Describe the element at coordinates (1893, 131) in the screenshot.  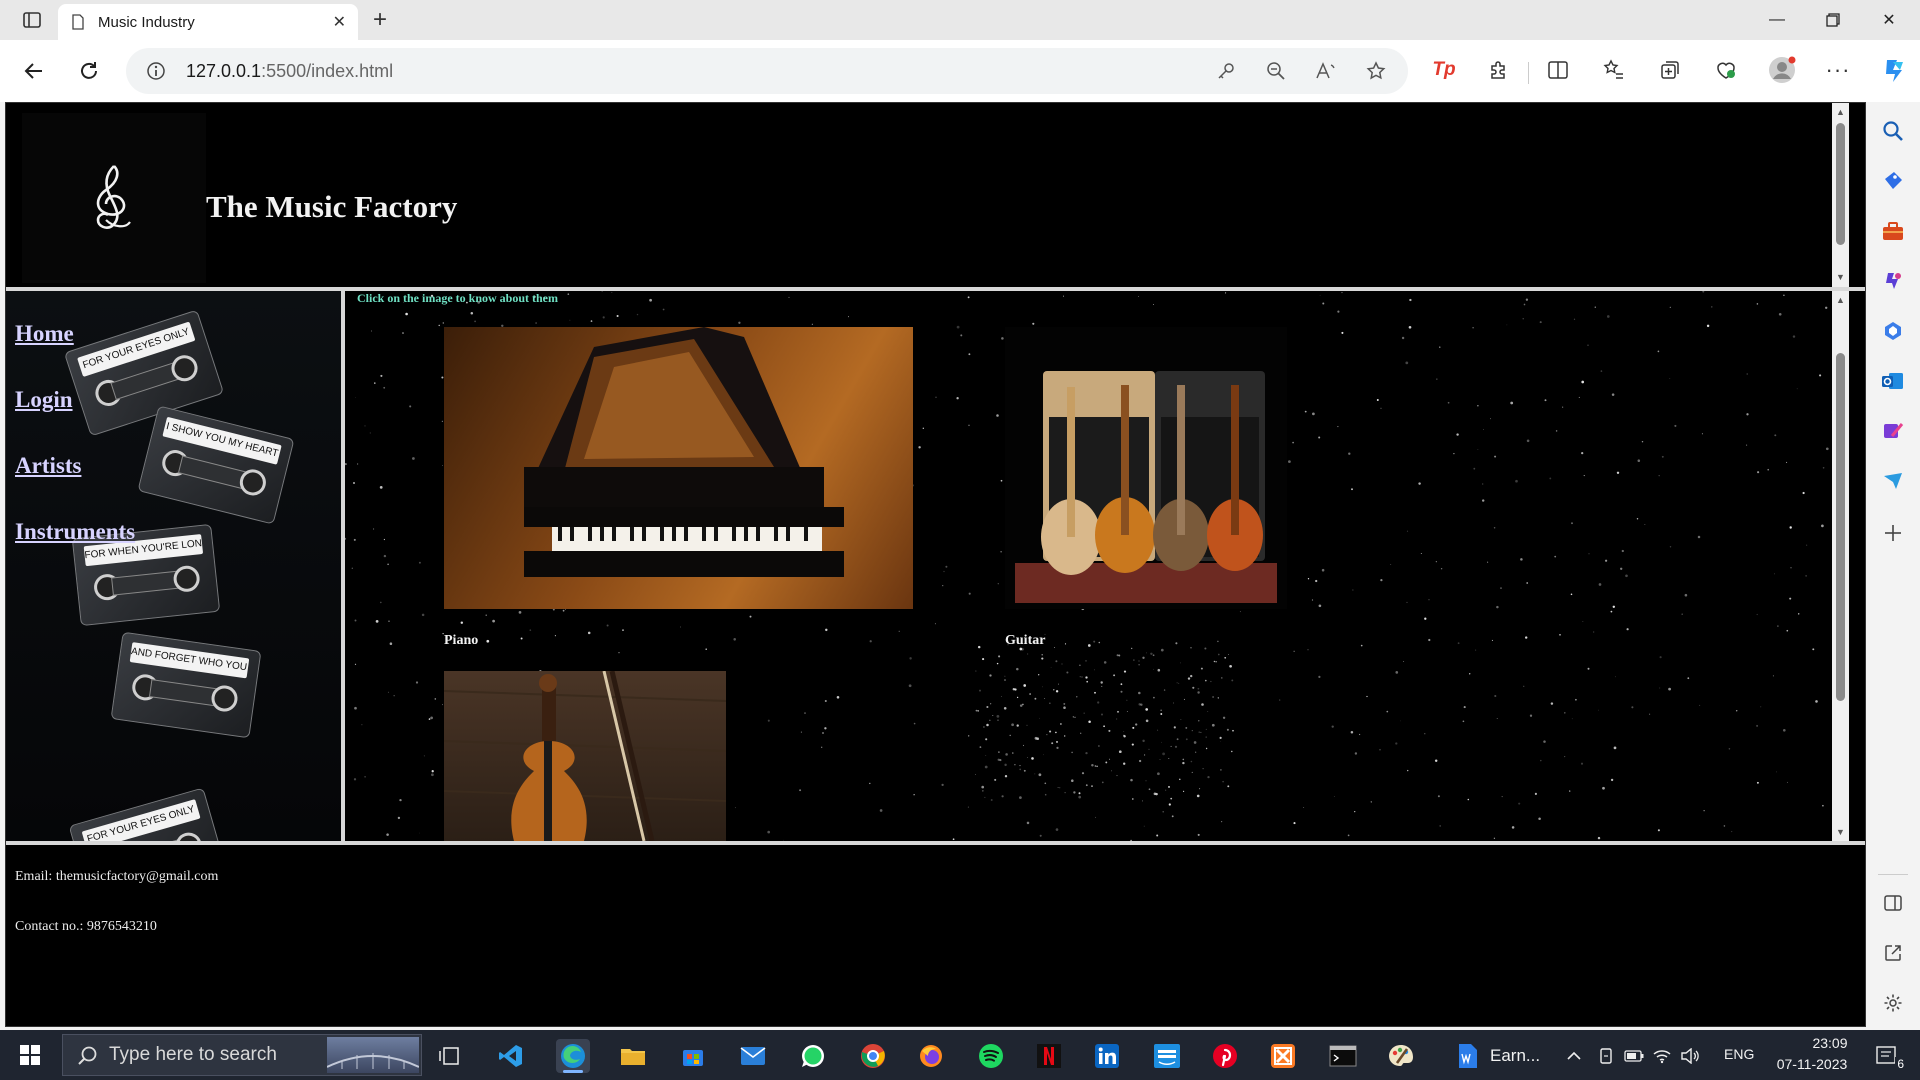
I see `sidebar-search-icon` at that location.